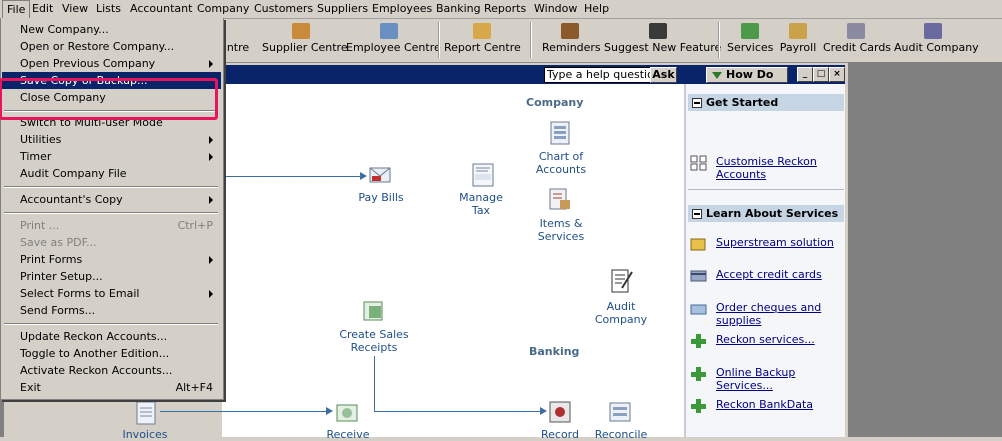  I want to click on items-services-label: Items & Services, so click(561, 230).